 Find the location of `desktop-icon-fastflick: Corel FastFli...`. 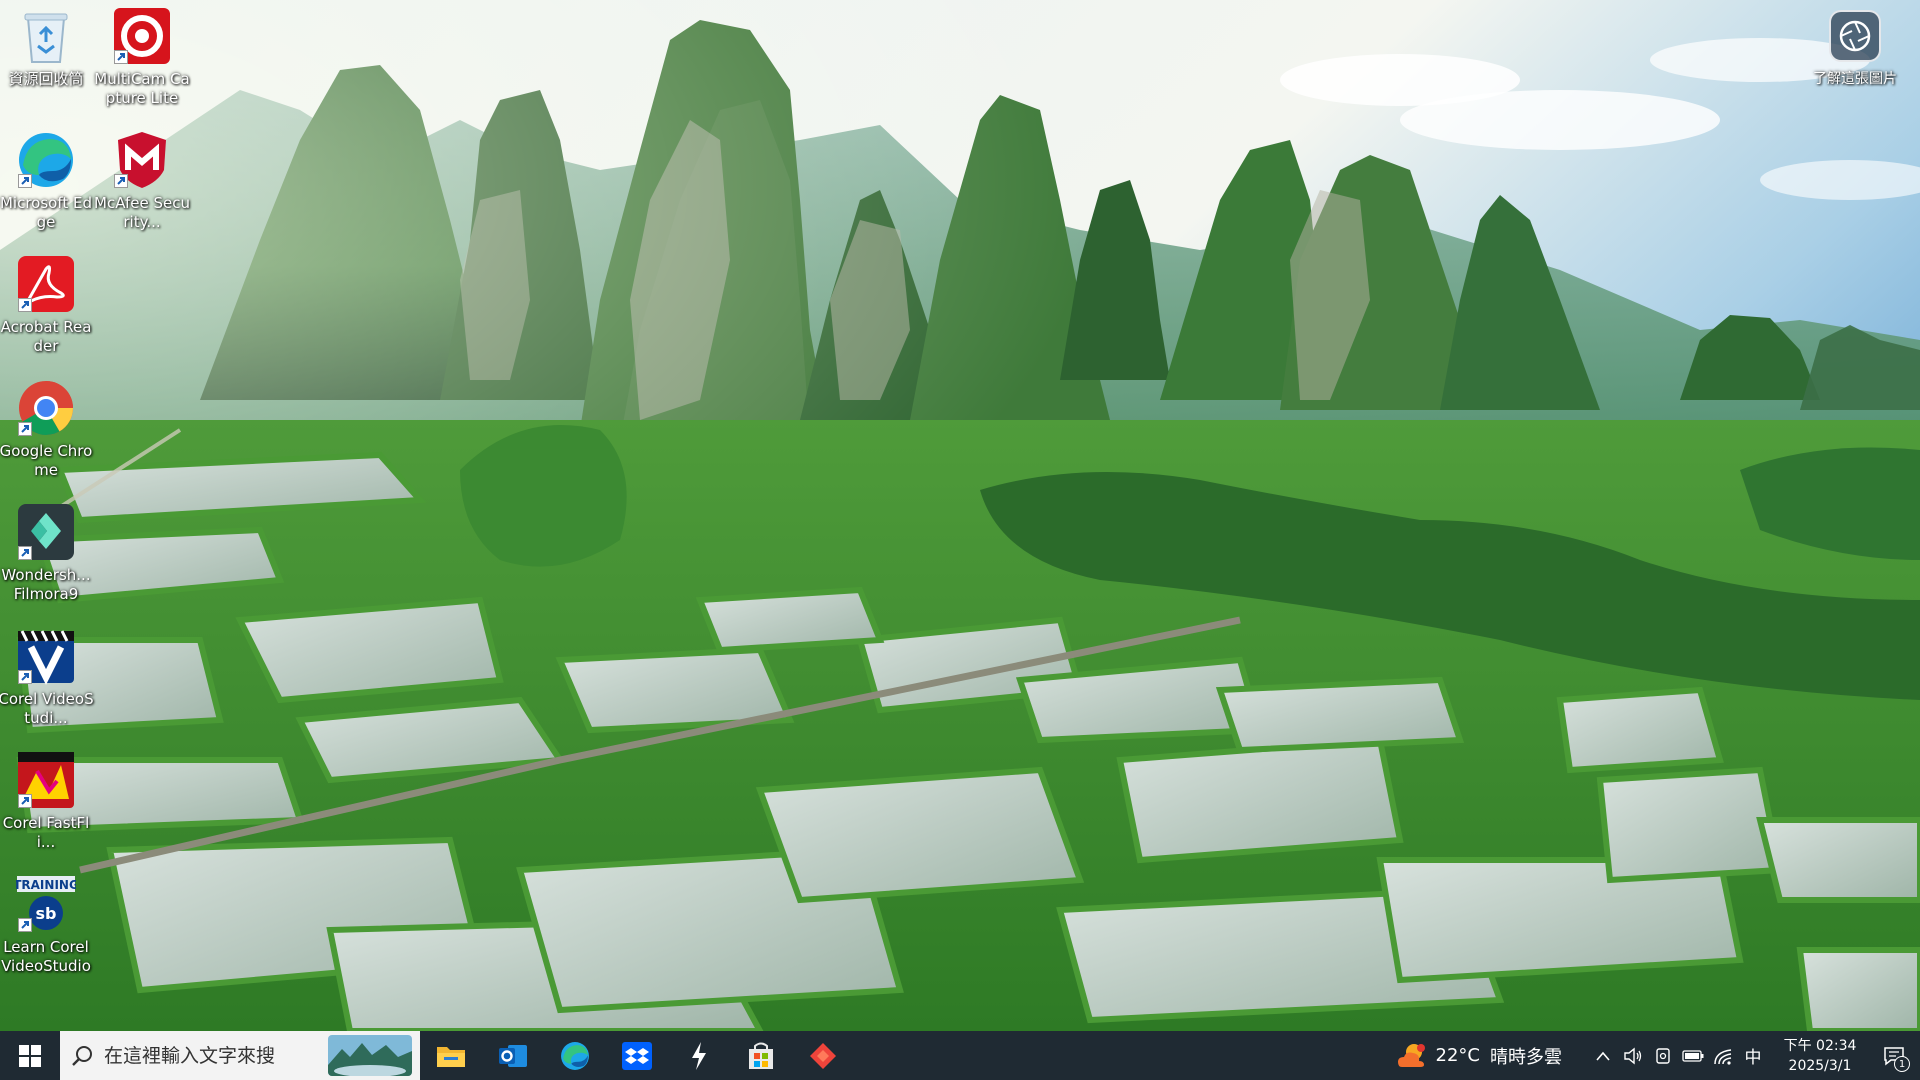

desktop-icon-fastflick: Corel FastFli... is located at coordinates (47, 802).